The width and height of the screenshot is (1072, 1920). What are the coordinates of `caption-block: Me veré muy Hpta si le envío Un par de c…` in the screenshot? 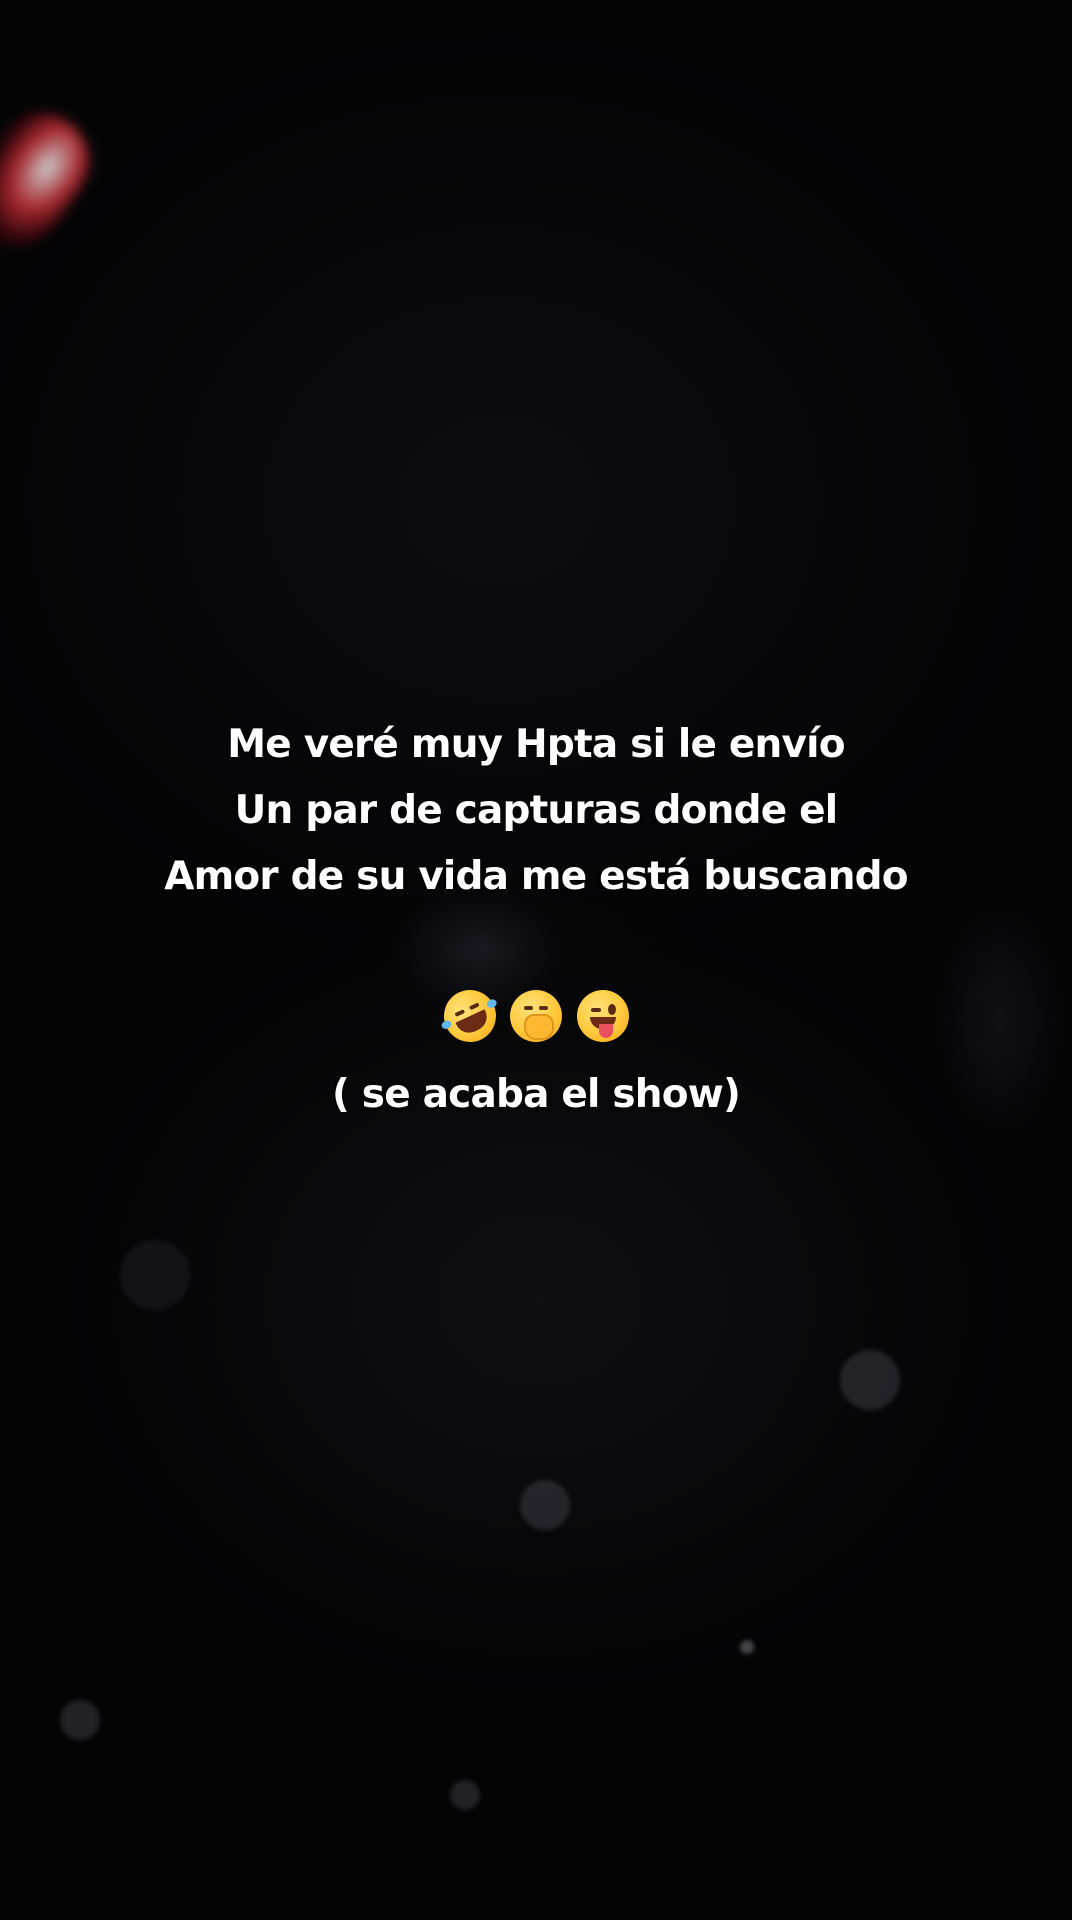 It's located at (536, 811).